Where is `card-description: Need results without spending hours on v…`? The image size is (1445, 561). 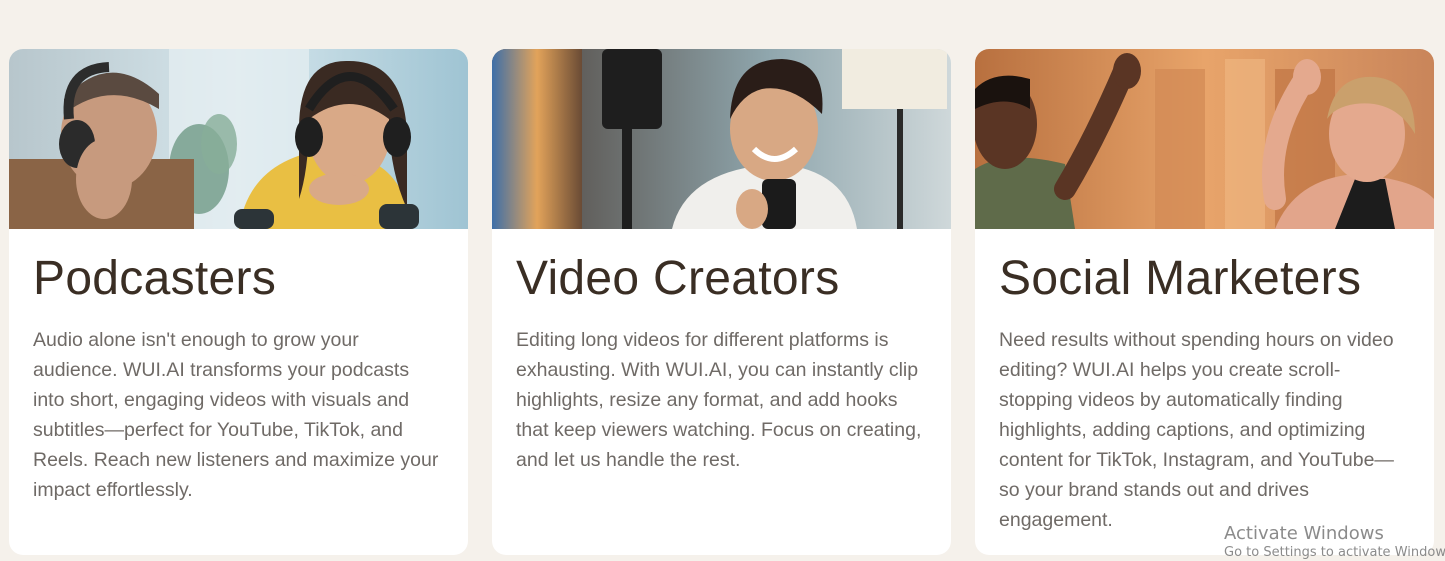 card-description: Need results without spending hours on v… is located at coordinates (1196, 430).